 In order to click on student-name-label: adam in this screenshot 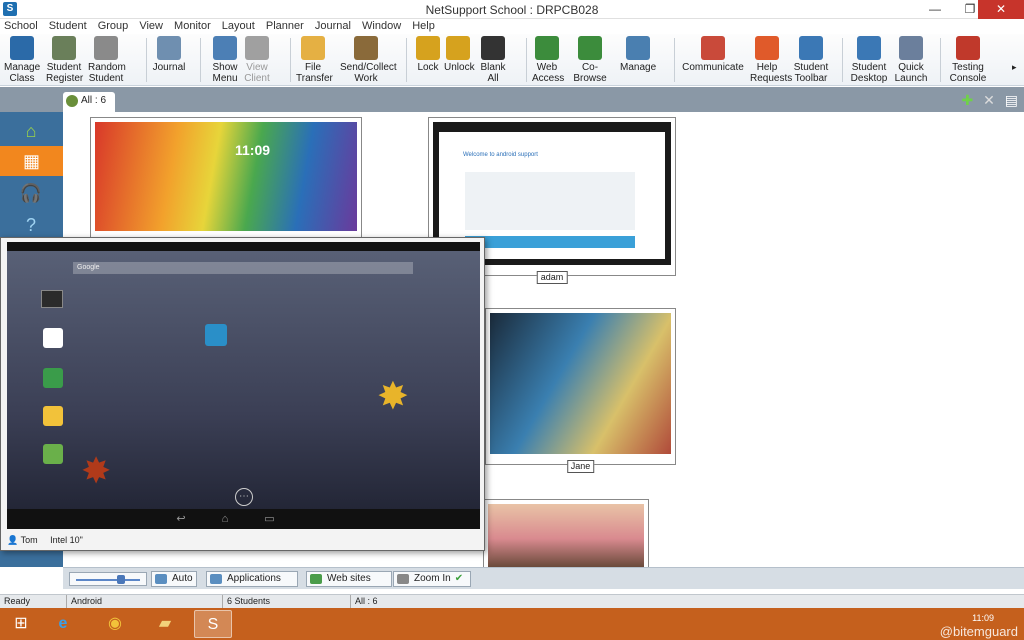, I will do `click(552, 277)`.